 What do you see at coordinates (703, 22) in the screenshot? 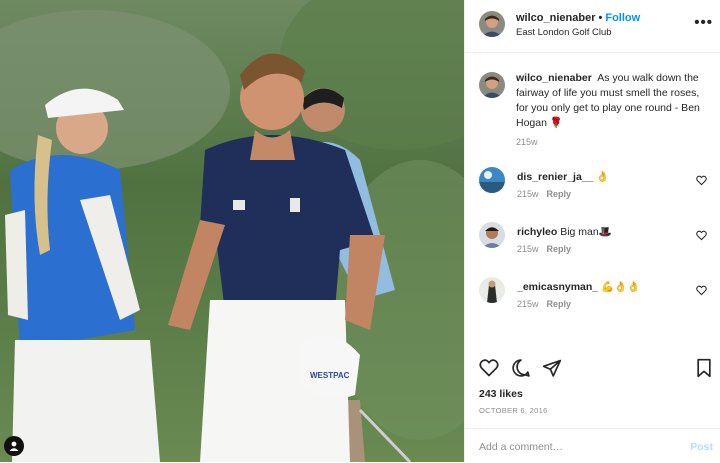
I see `more-options-icon: •••` at bounding box center [703, 22].